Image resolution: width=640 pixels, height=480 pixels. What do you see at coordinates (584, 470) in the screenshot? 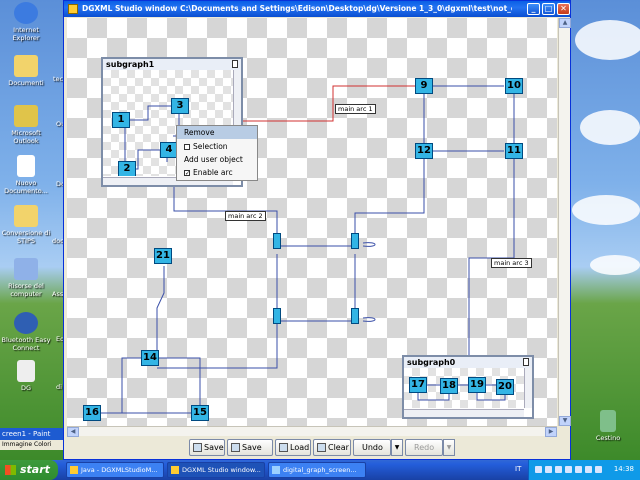
I see `system-tray: 14:38` at bounding box center [584, 470].